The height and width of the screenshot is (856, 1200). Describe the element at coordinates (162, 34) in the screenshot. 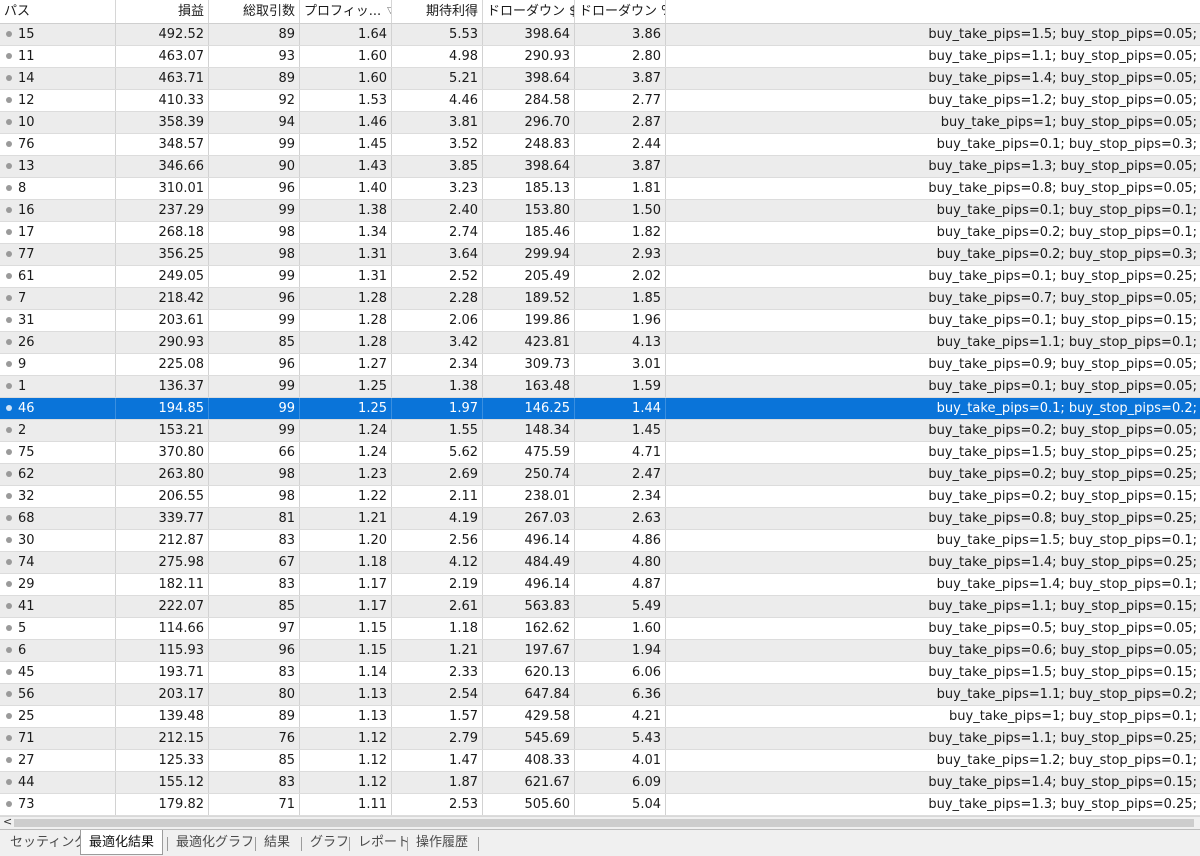

I see `cell-profit: 492.52` at that location.